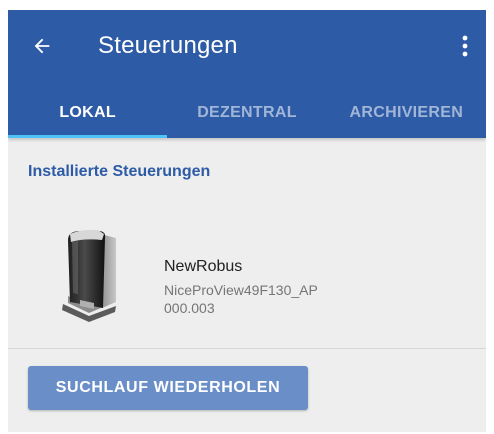  What do you see at coordinates (168, 388) in the screenshot?
I see `repeat-scan-button: SUCHLAUF WIEDERHOLEN` at bounding box center [168, 388].